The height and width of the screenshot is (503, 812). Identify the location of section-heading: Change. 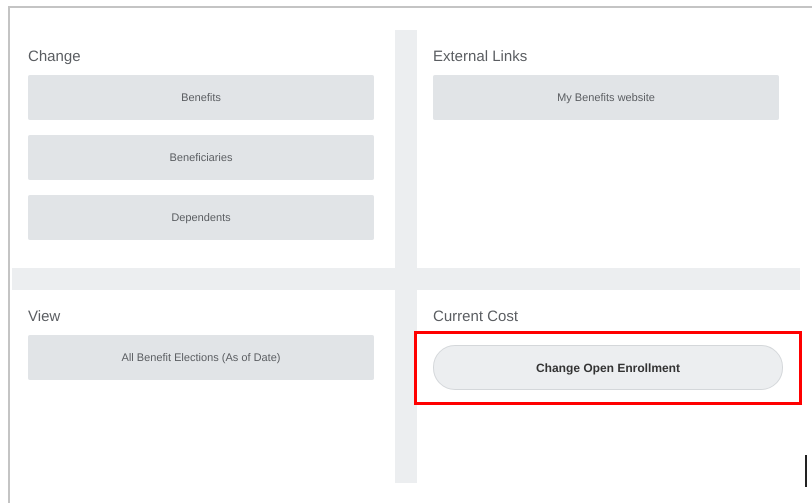
(55, 56).